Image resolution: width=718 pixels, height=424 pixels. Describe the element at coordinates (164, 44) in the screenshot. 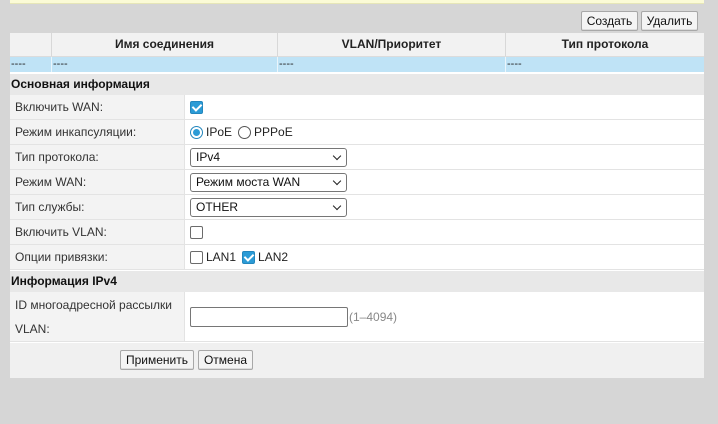

I see `column-header-connection-name: Имя соединения` at that location.